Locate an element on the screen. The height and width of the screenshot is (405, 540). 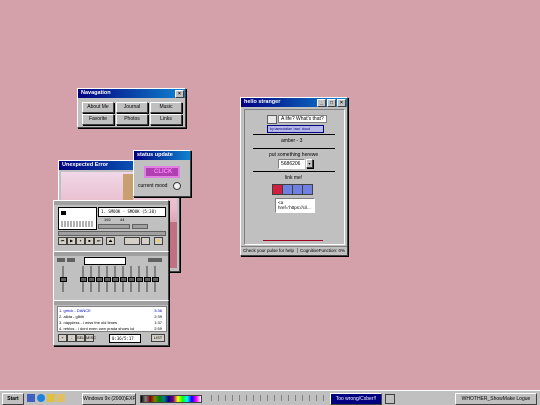
stop-button: ■ is located at coordinates (89, 241).